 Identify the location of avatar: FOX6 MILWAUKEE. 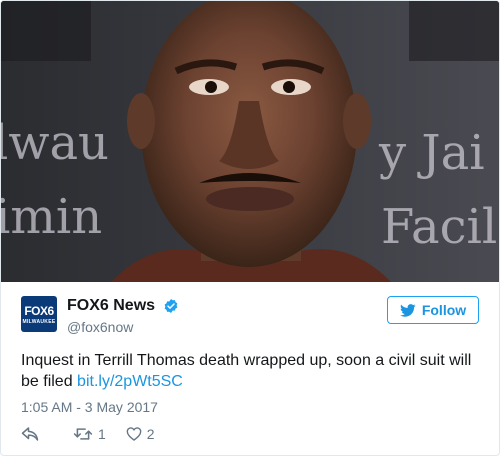
(39, 314).